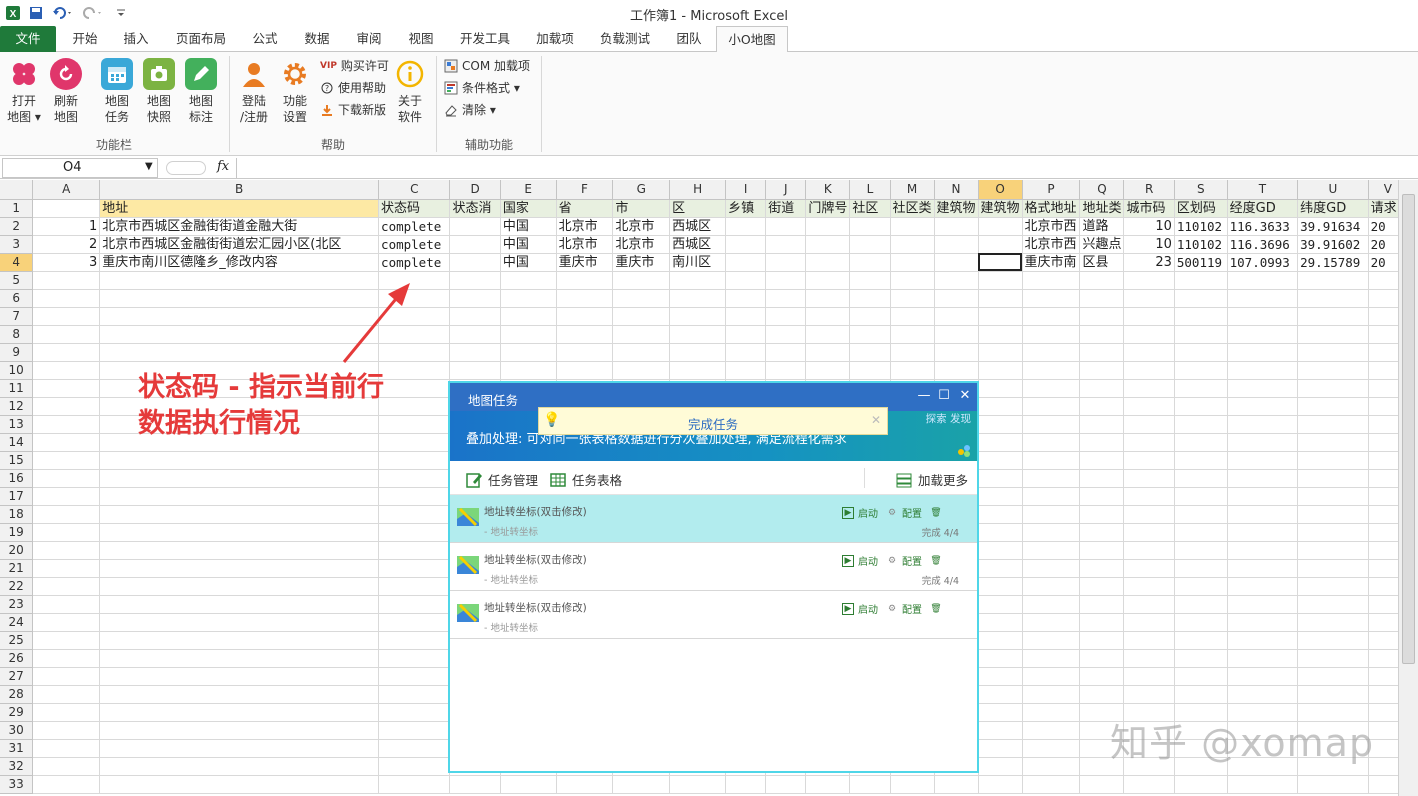 This screenshot has height=796, width=1418. What do you see at coordinates (746, 298) in the screenshot?
I see `cell-i6` at bounding box center [746, 298].